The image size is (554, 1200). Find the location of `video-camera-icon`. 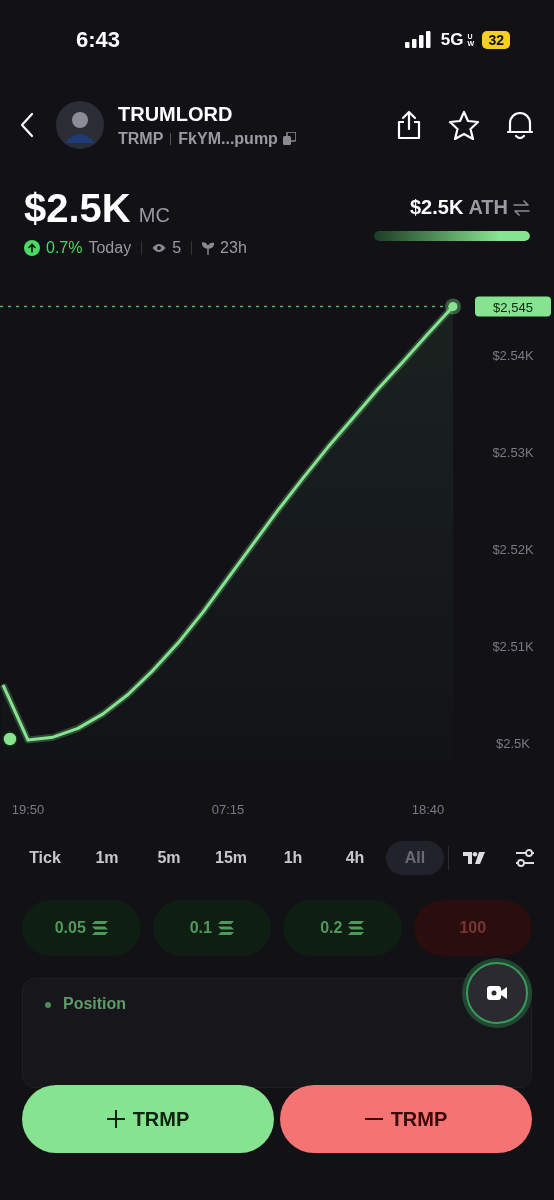

video-camera-icon is located at coordinates (497, 993).